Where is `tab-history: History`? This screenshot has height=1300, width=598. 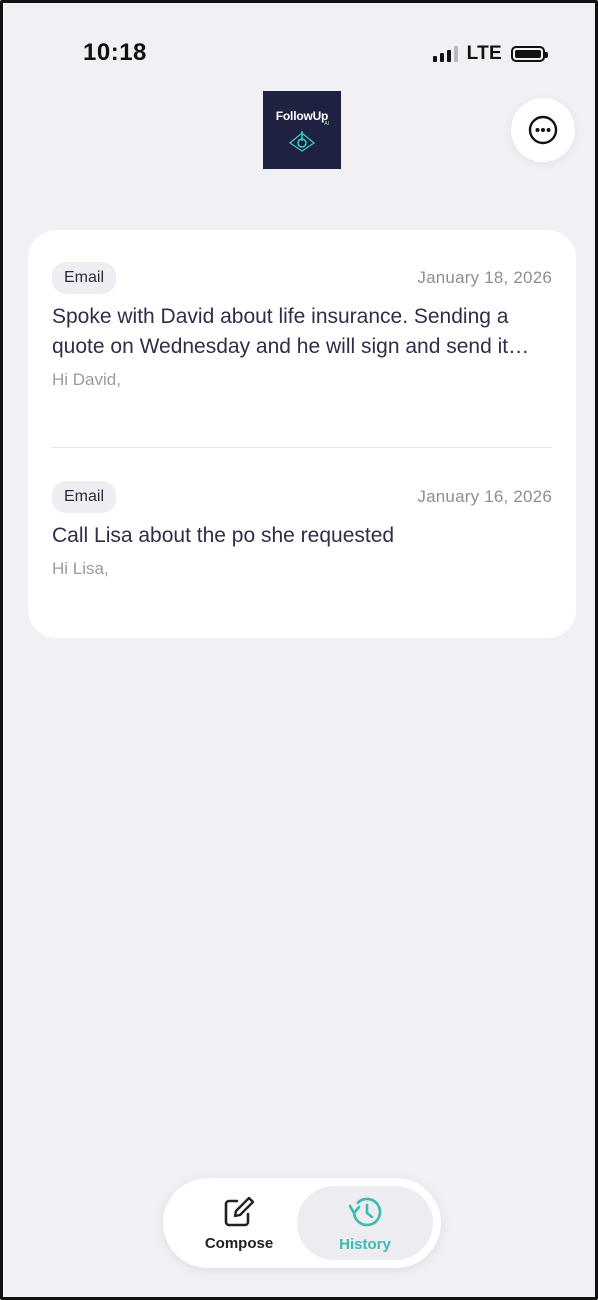
tab-history: History is located at coordinates (365, 1223).